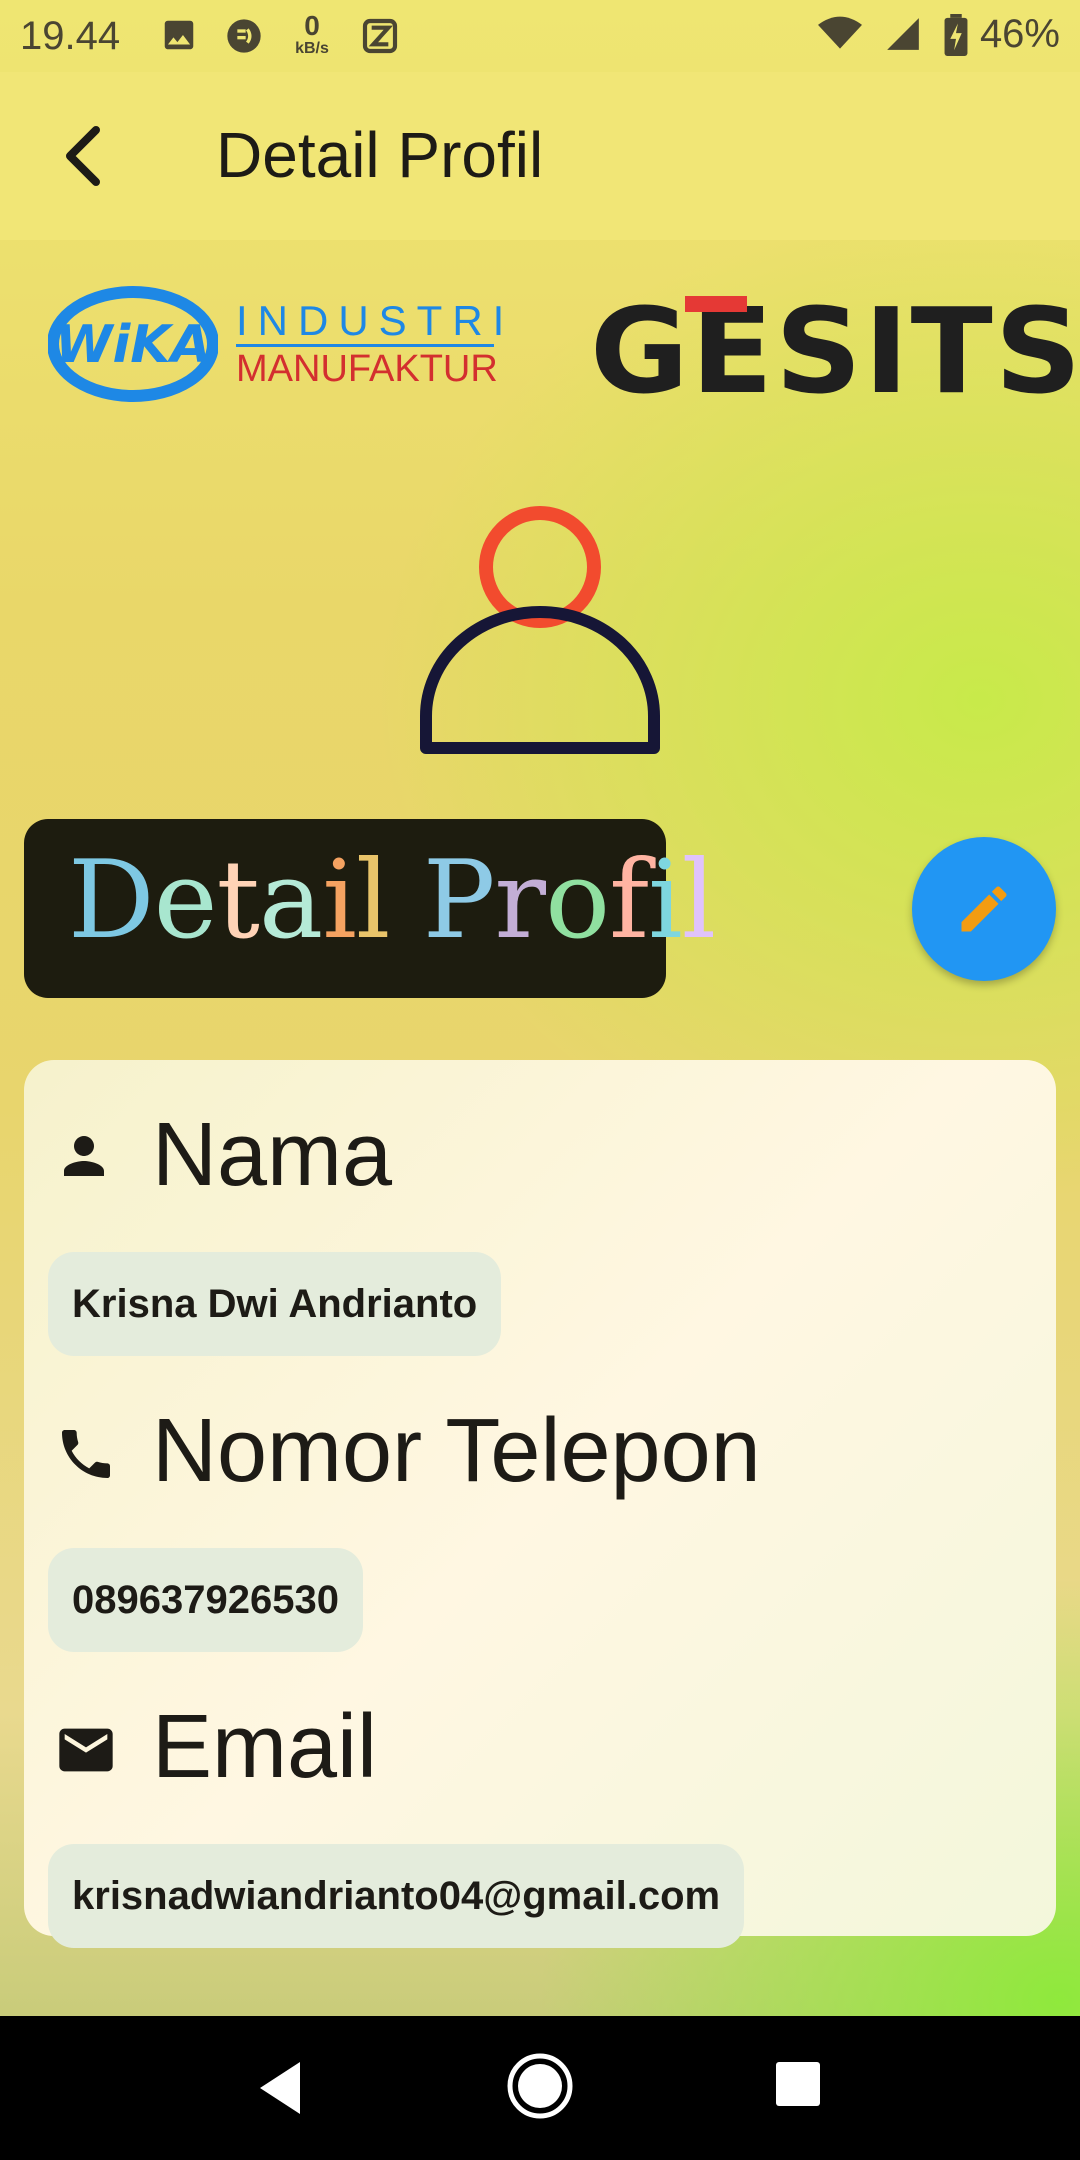  I want to click on section-heading: Detail Profil, so click(370, 908).